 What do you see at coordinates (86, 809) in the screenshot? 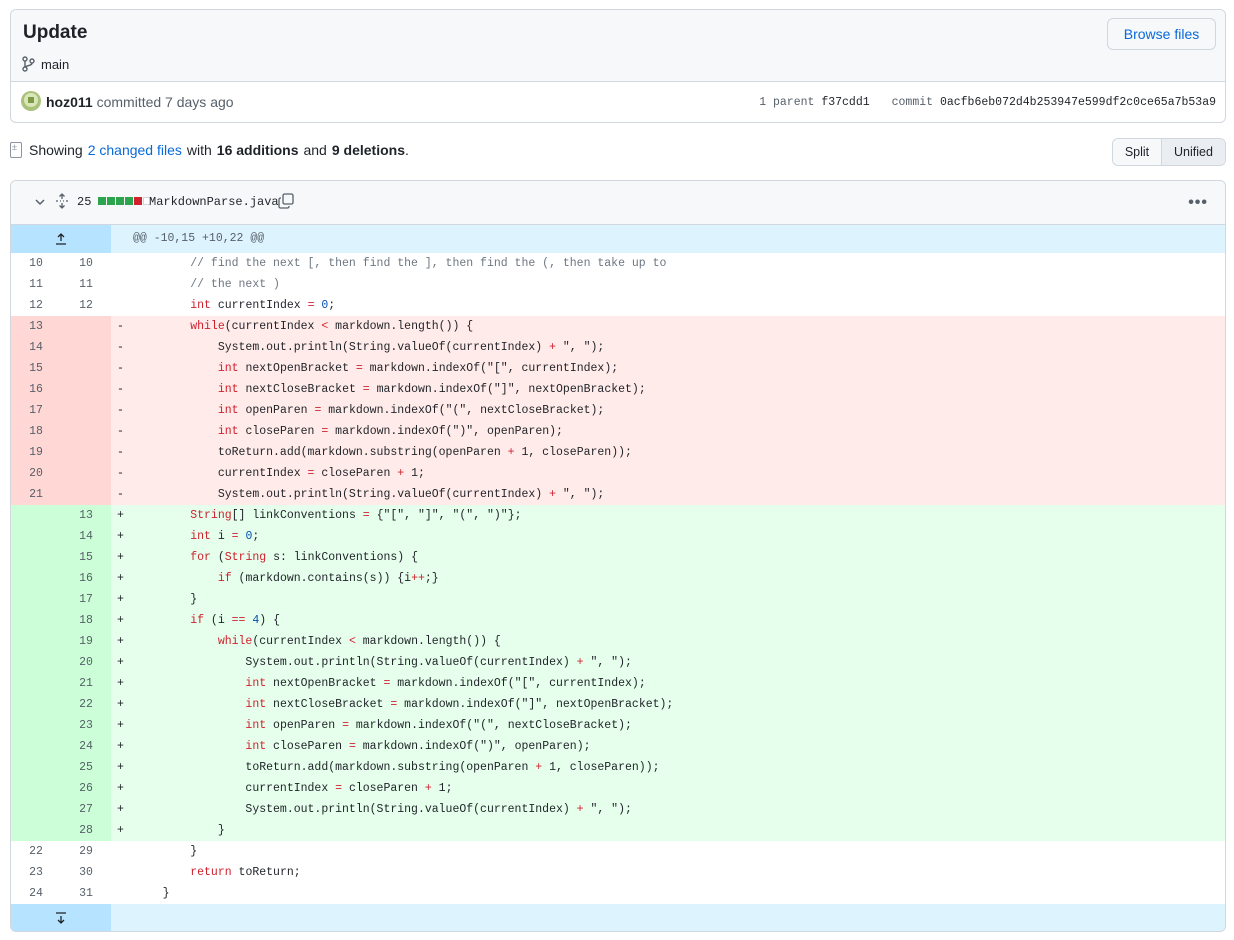
I see `new-line-number: 27` at bounding box center [86, 809].